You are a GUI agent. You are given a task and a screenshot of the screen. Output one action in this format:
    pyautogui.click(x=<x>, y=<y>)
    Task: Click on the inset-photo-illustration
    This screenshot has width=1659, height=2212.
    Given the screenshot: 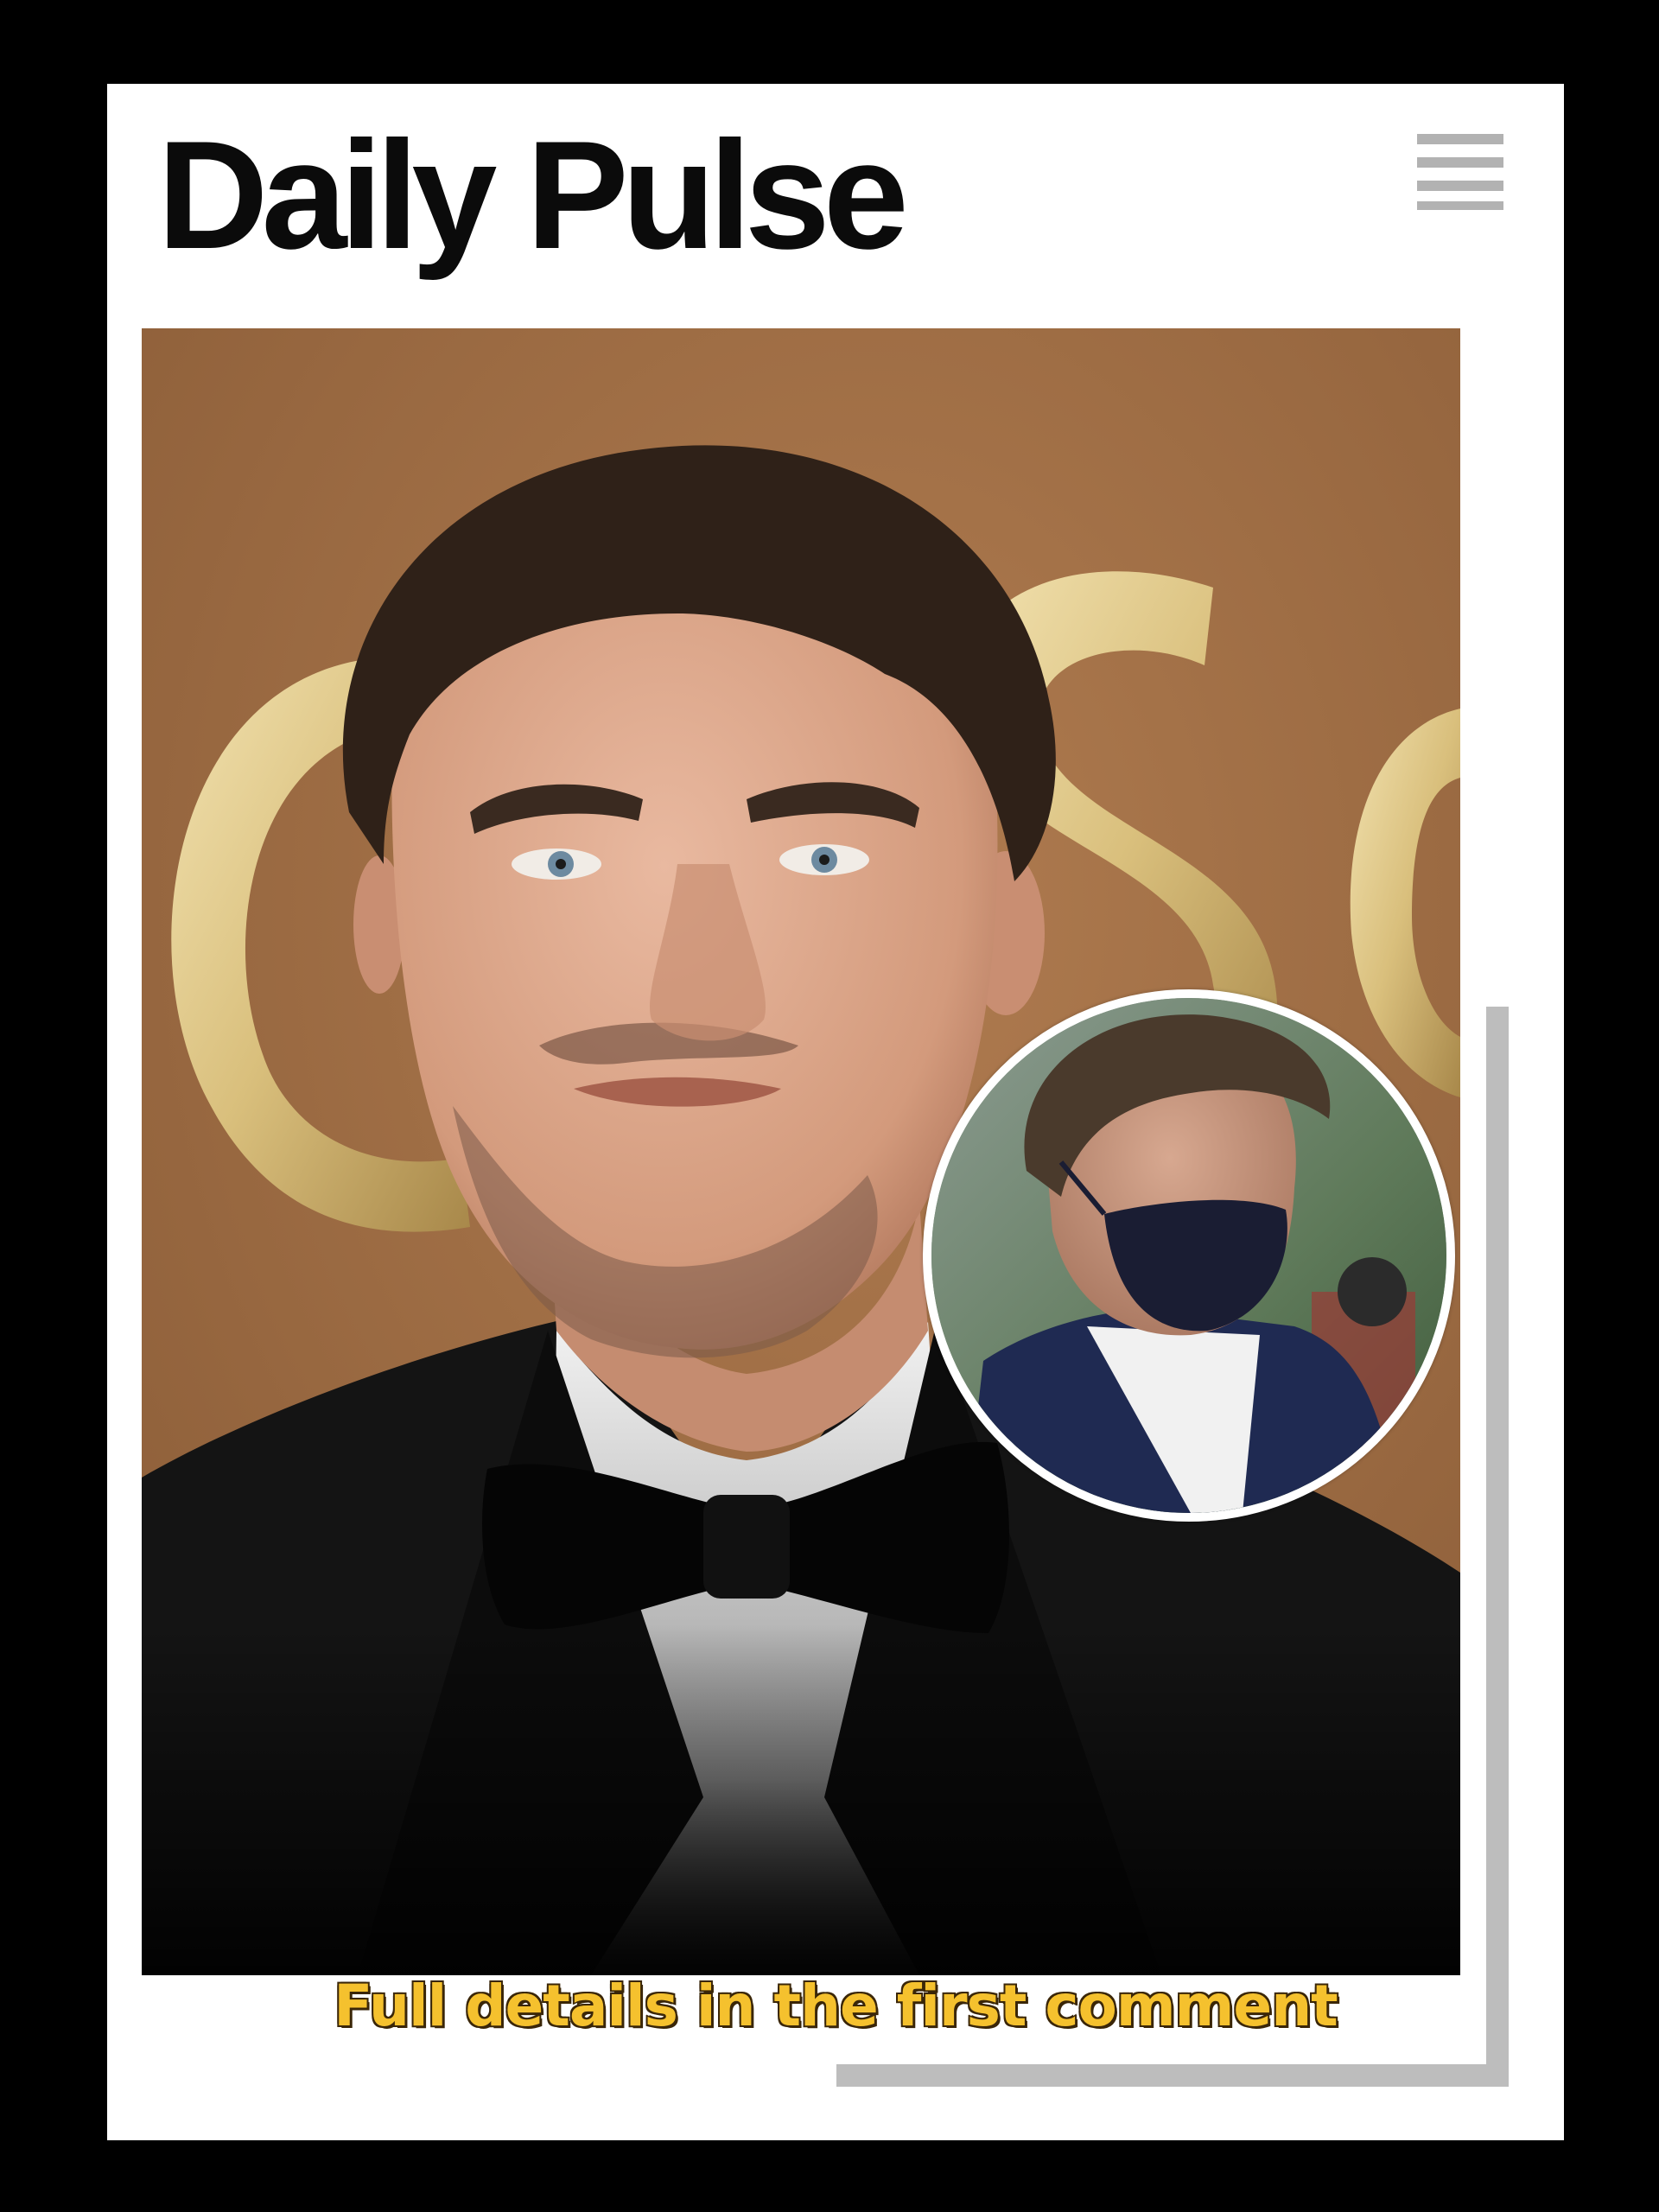 What is the action you would take?
    pyautogui.click(x=1188, y=1255)
    